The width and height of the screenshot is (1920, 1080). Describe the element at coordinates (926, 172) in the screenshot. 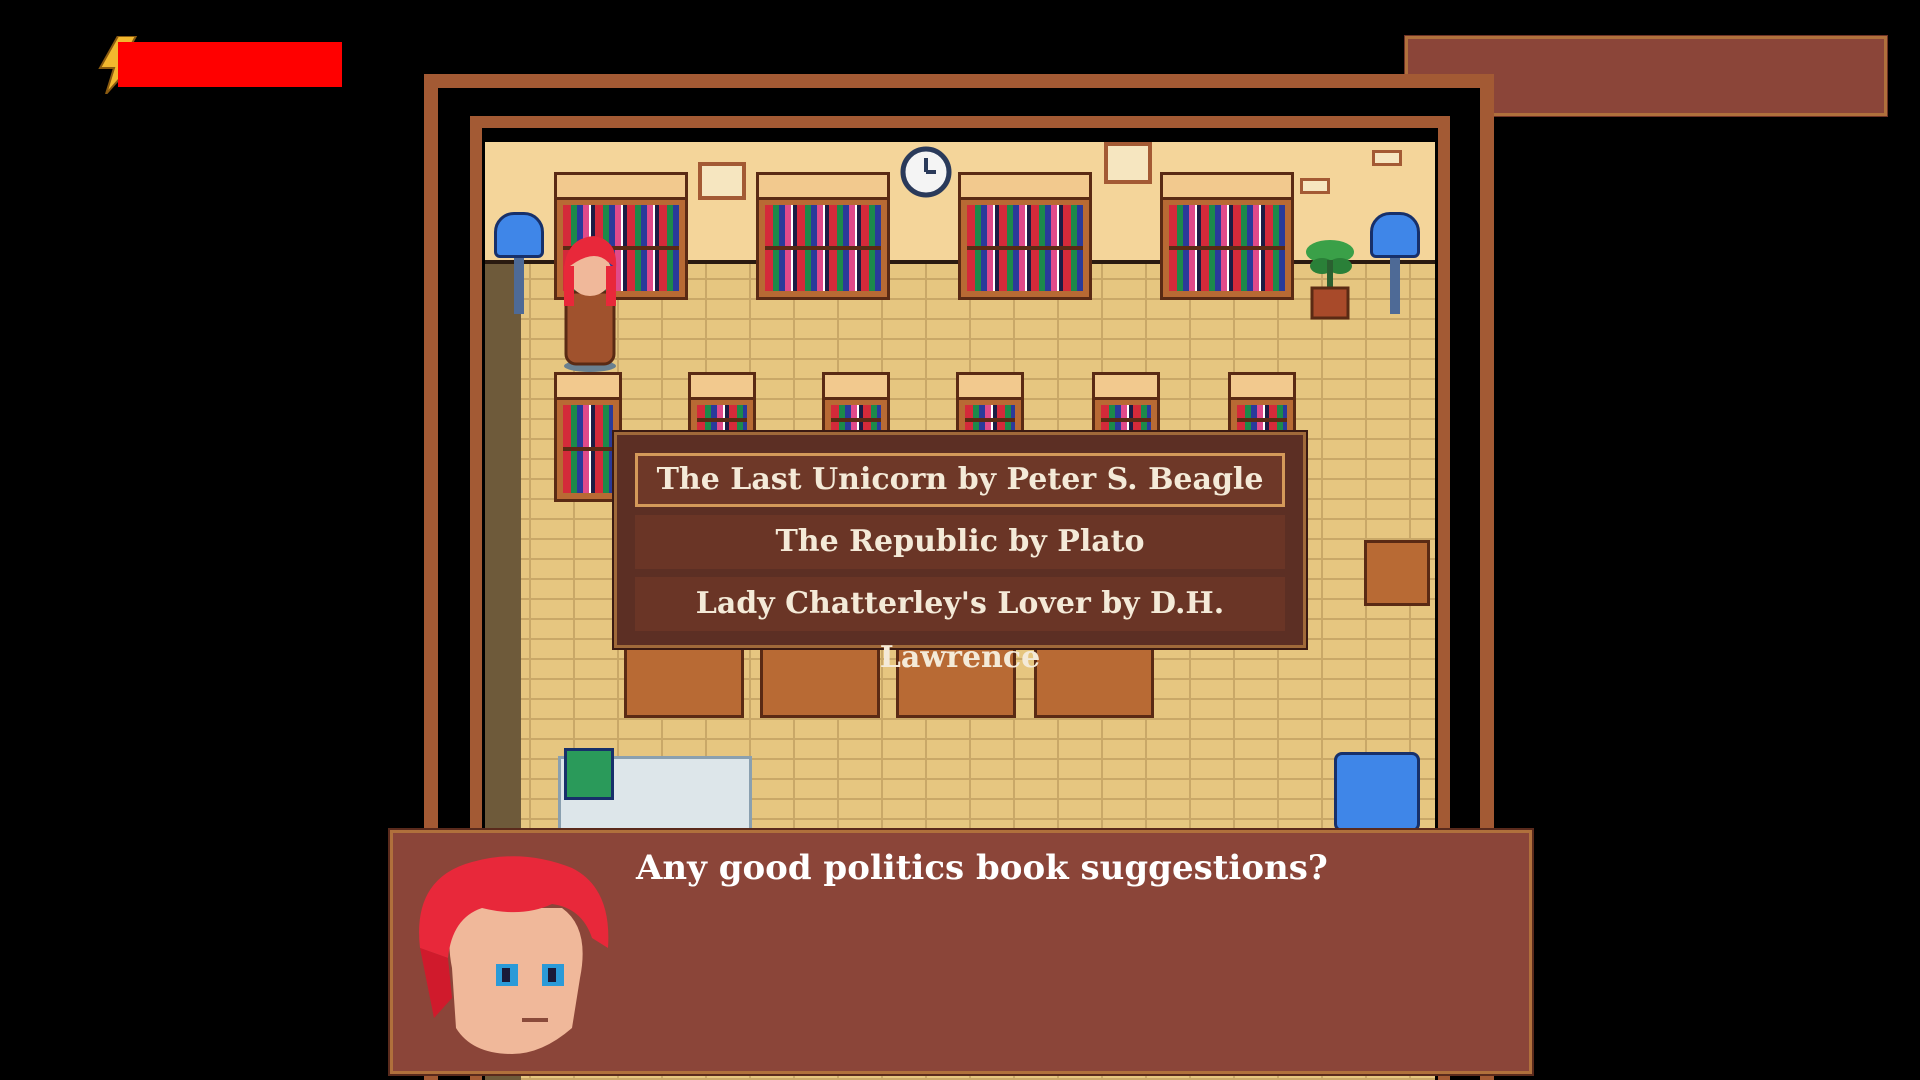

I see `clock-icon` at that location.